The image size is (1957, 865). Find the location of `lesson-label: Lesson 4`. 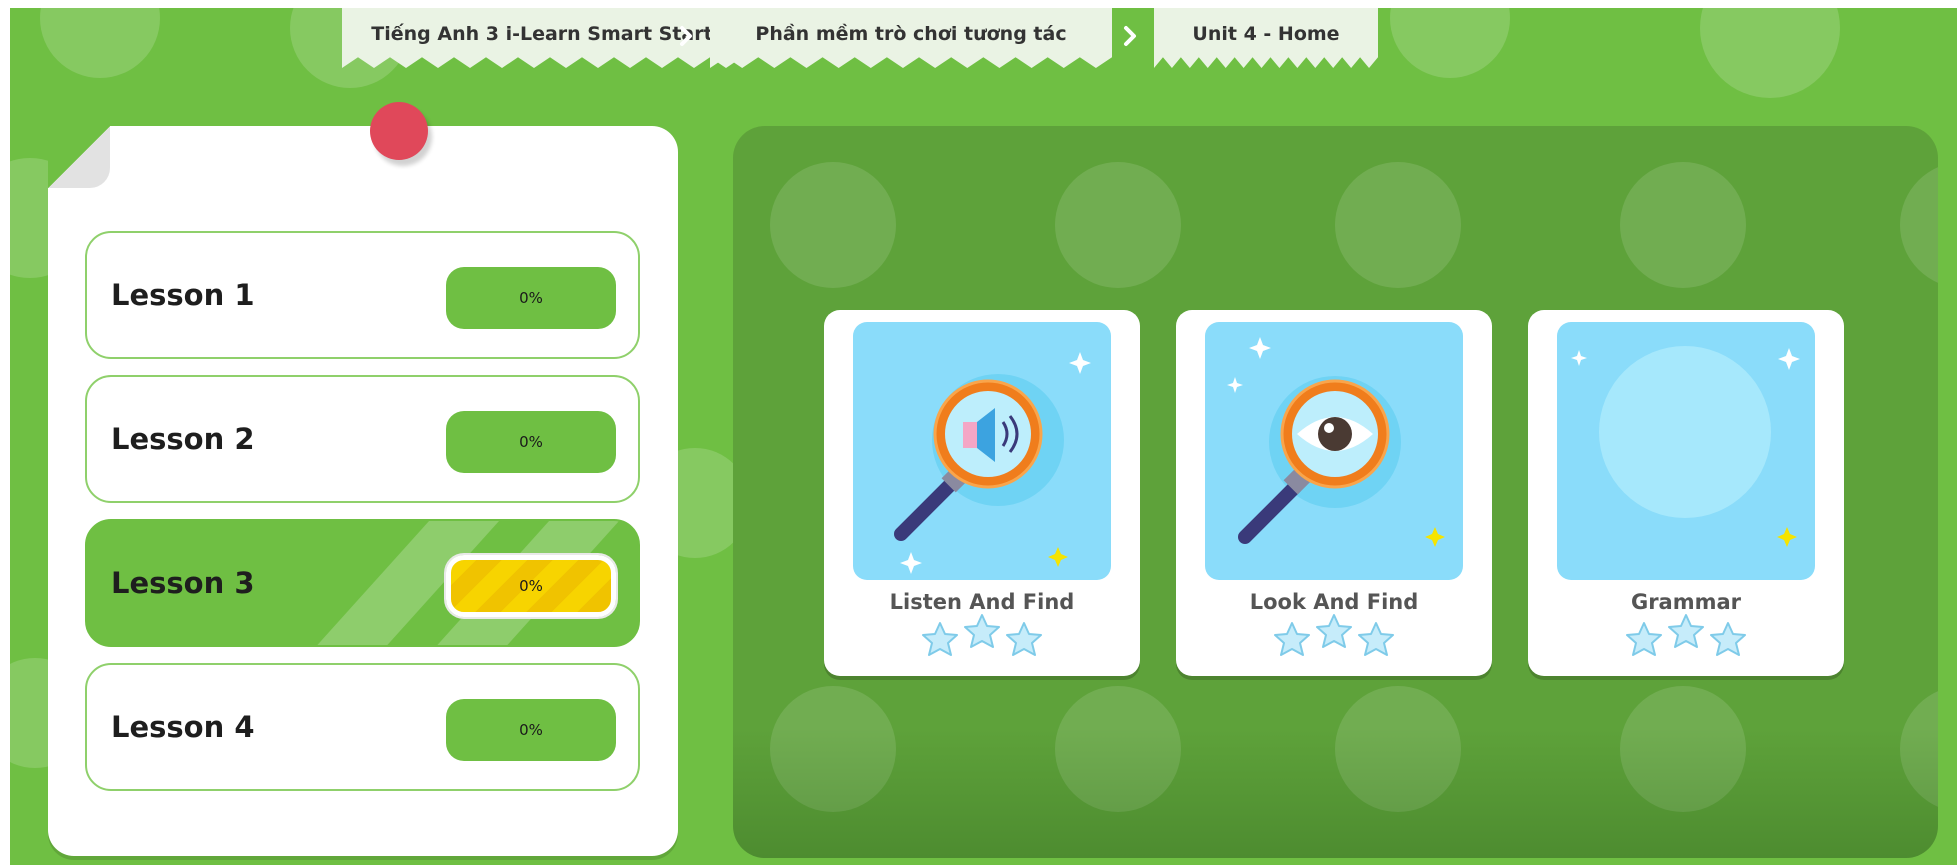

lesson-label: Lesson 4 is located at coordinates (183, 727).